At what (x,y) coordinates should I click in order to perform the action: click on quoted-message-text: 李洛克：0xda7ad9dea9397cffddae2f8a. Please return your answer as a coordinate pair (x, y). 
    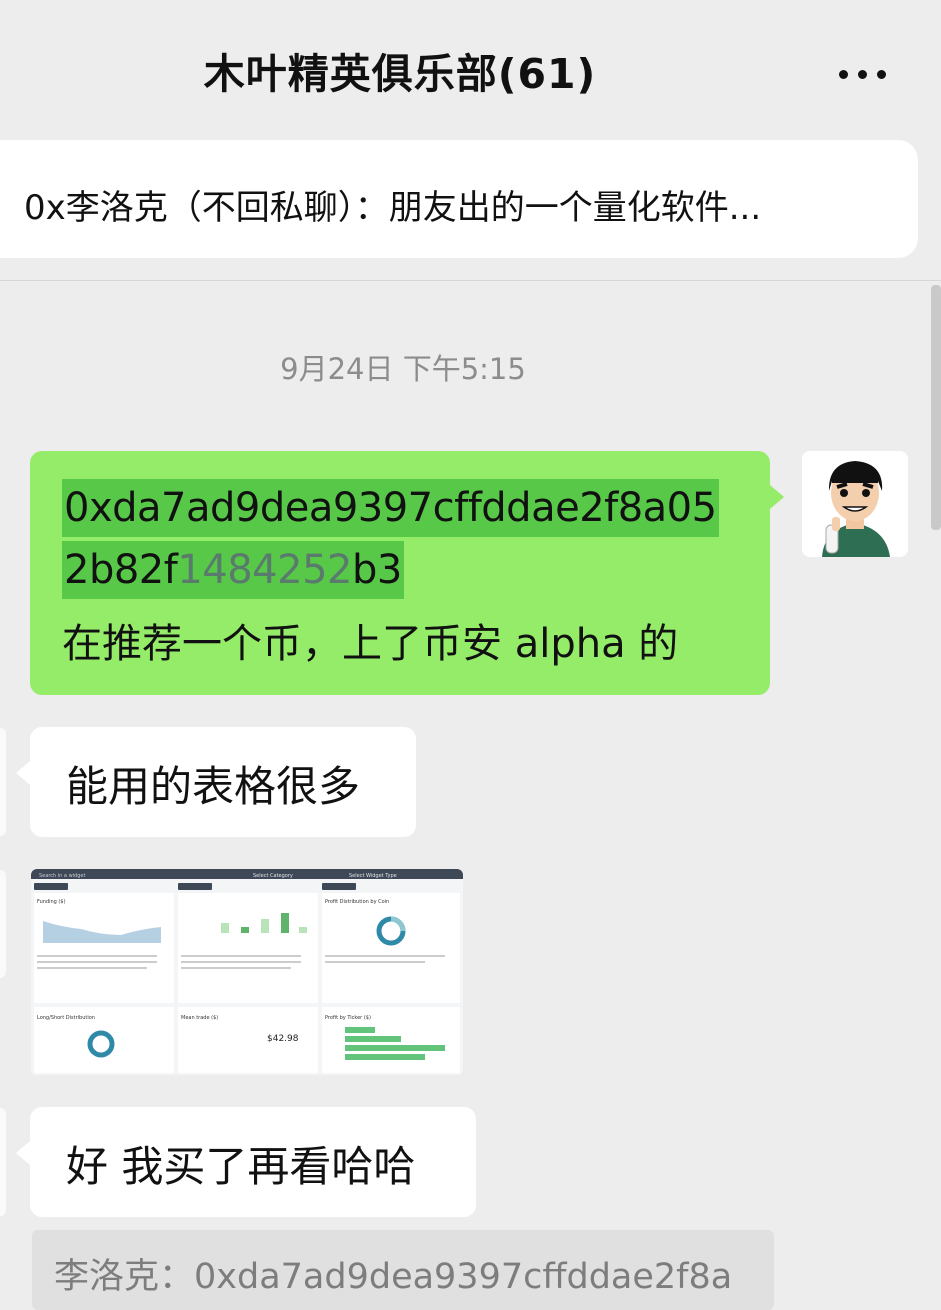
    Looking at the image, I should click on (393, 1277).